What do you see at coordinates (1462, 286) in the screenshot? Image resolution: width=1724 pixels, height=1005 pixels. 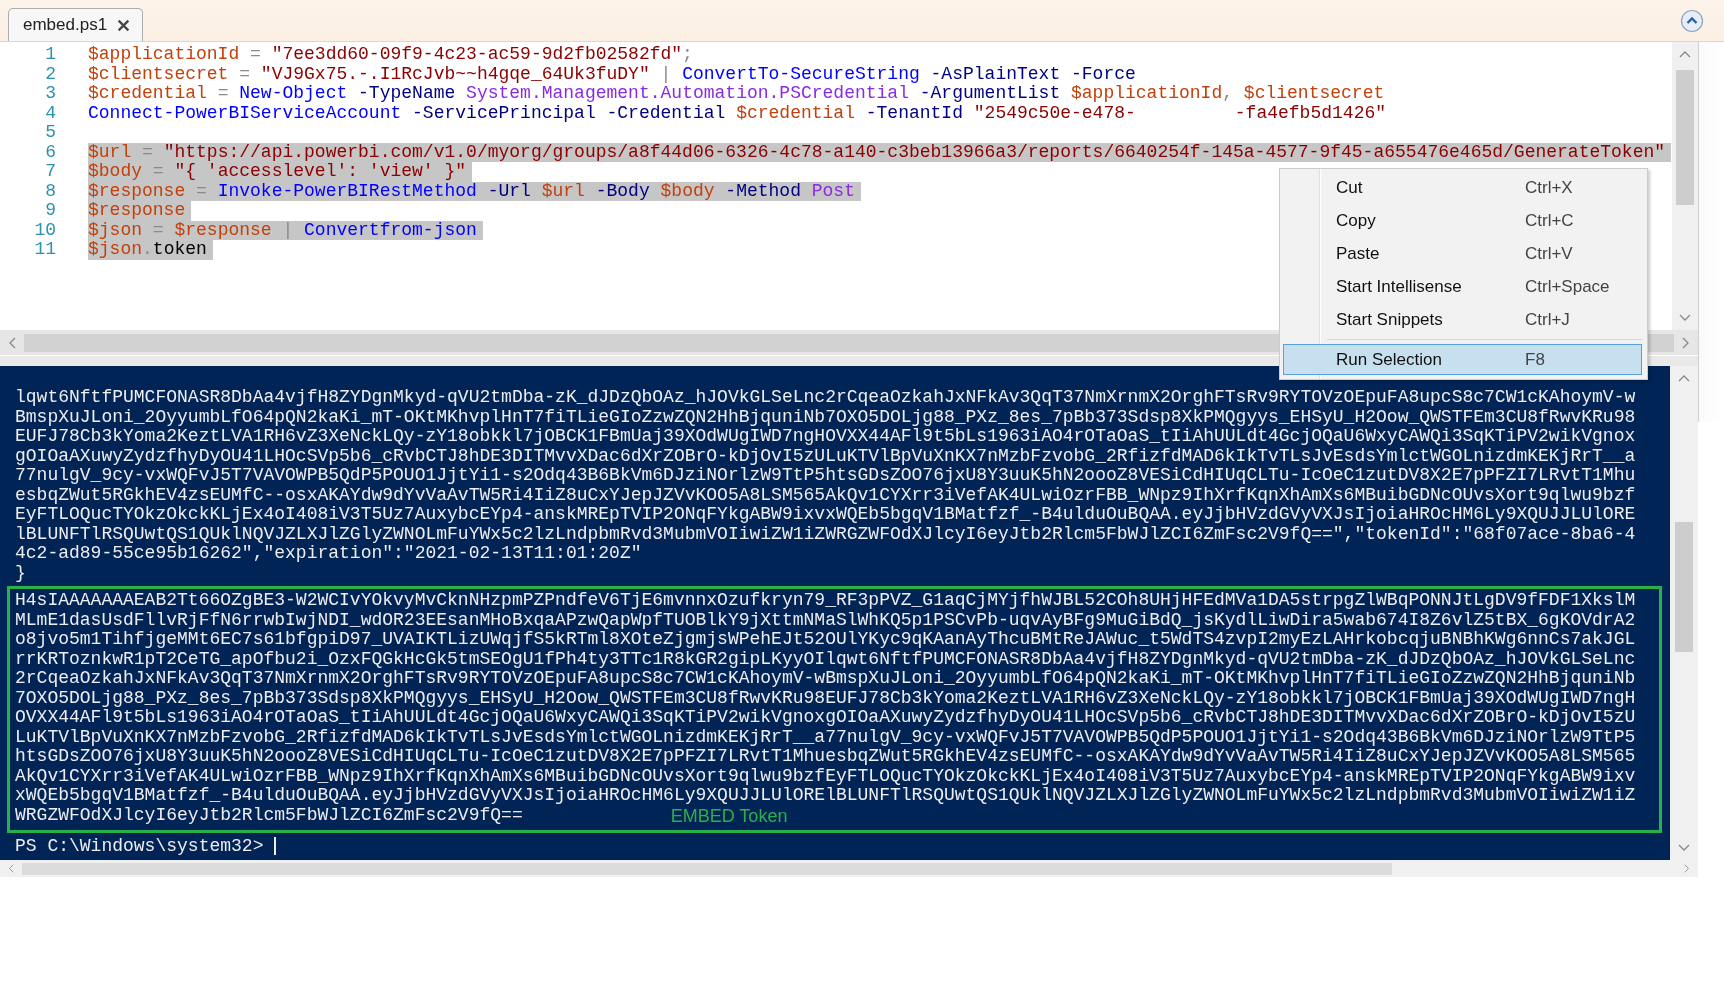 I see `menu-item: Start Intellisense Ctrl+Space` at bounding box center [1462, 286].